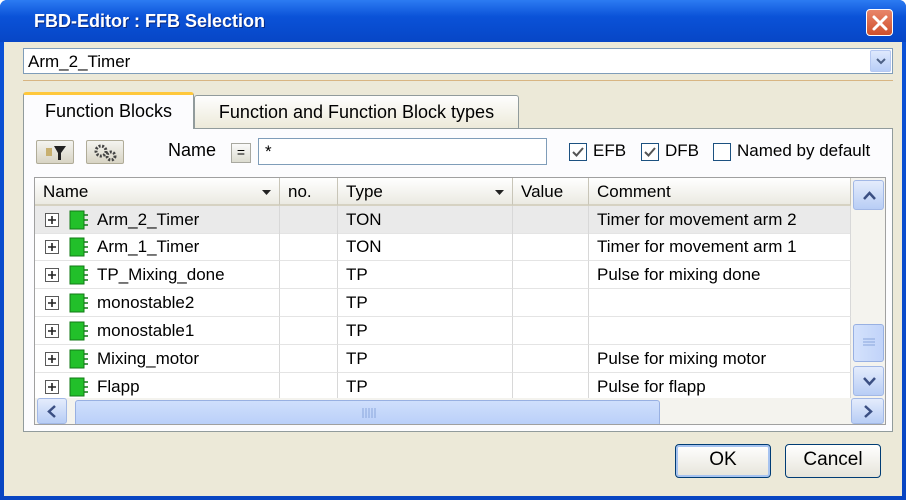 The height and width of the screenshot is (500, 906). I want to click on comment-cell: Timer for movement arm 2, so click(720, 220).